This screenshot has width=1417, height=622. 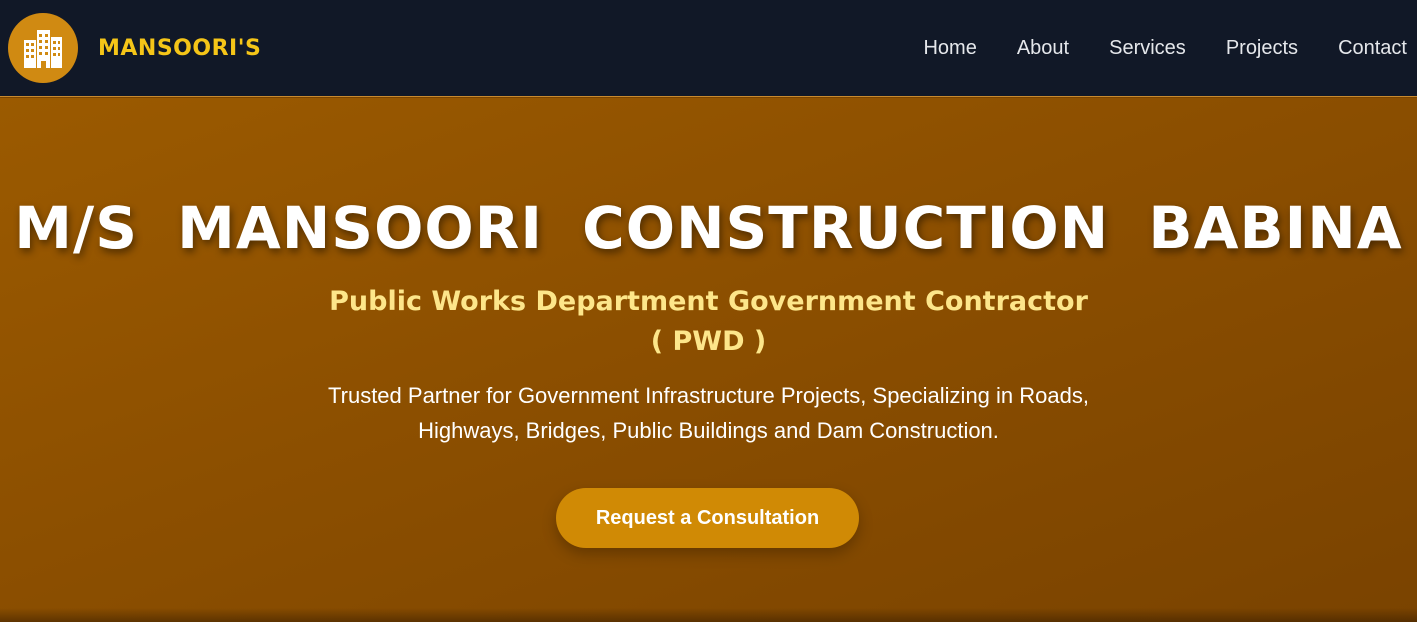 I want to click on main-nav: Home About Services Projects Contact, so click(x=1145, y=48).